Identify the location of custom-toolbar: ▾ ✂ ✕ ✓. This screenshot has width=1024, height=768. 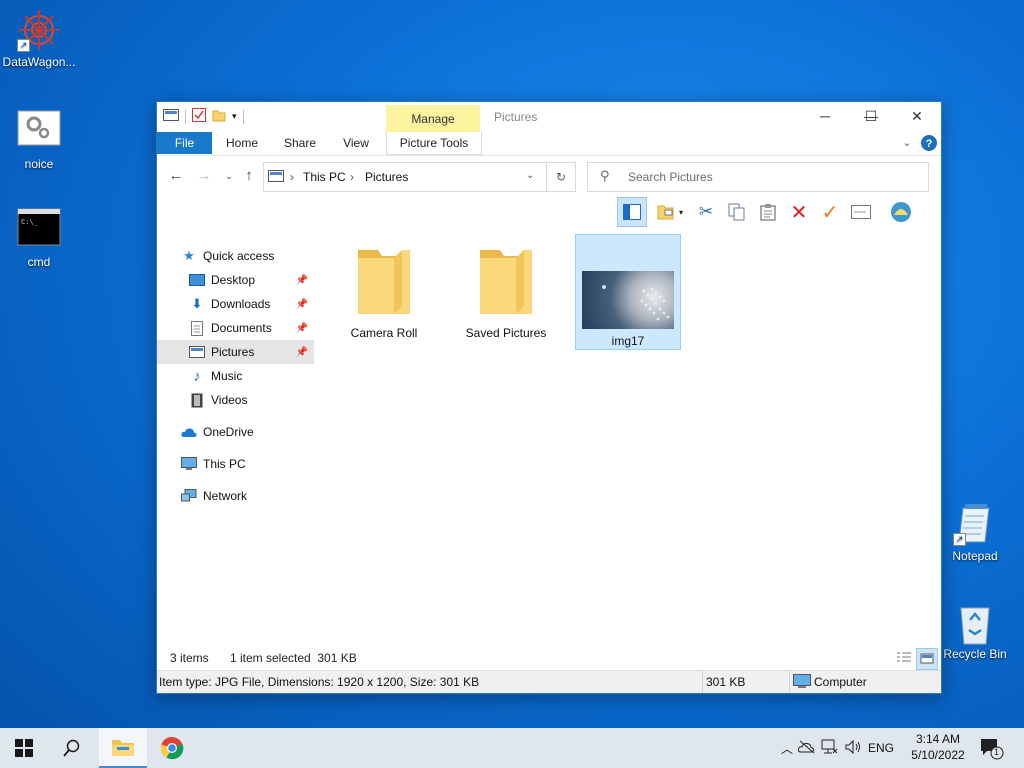
(765, 212).